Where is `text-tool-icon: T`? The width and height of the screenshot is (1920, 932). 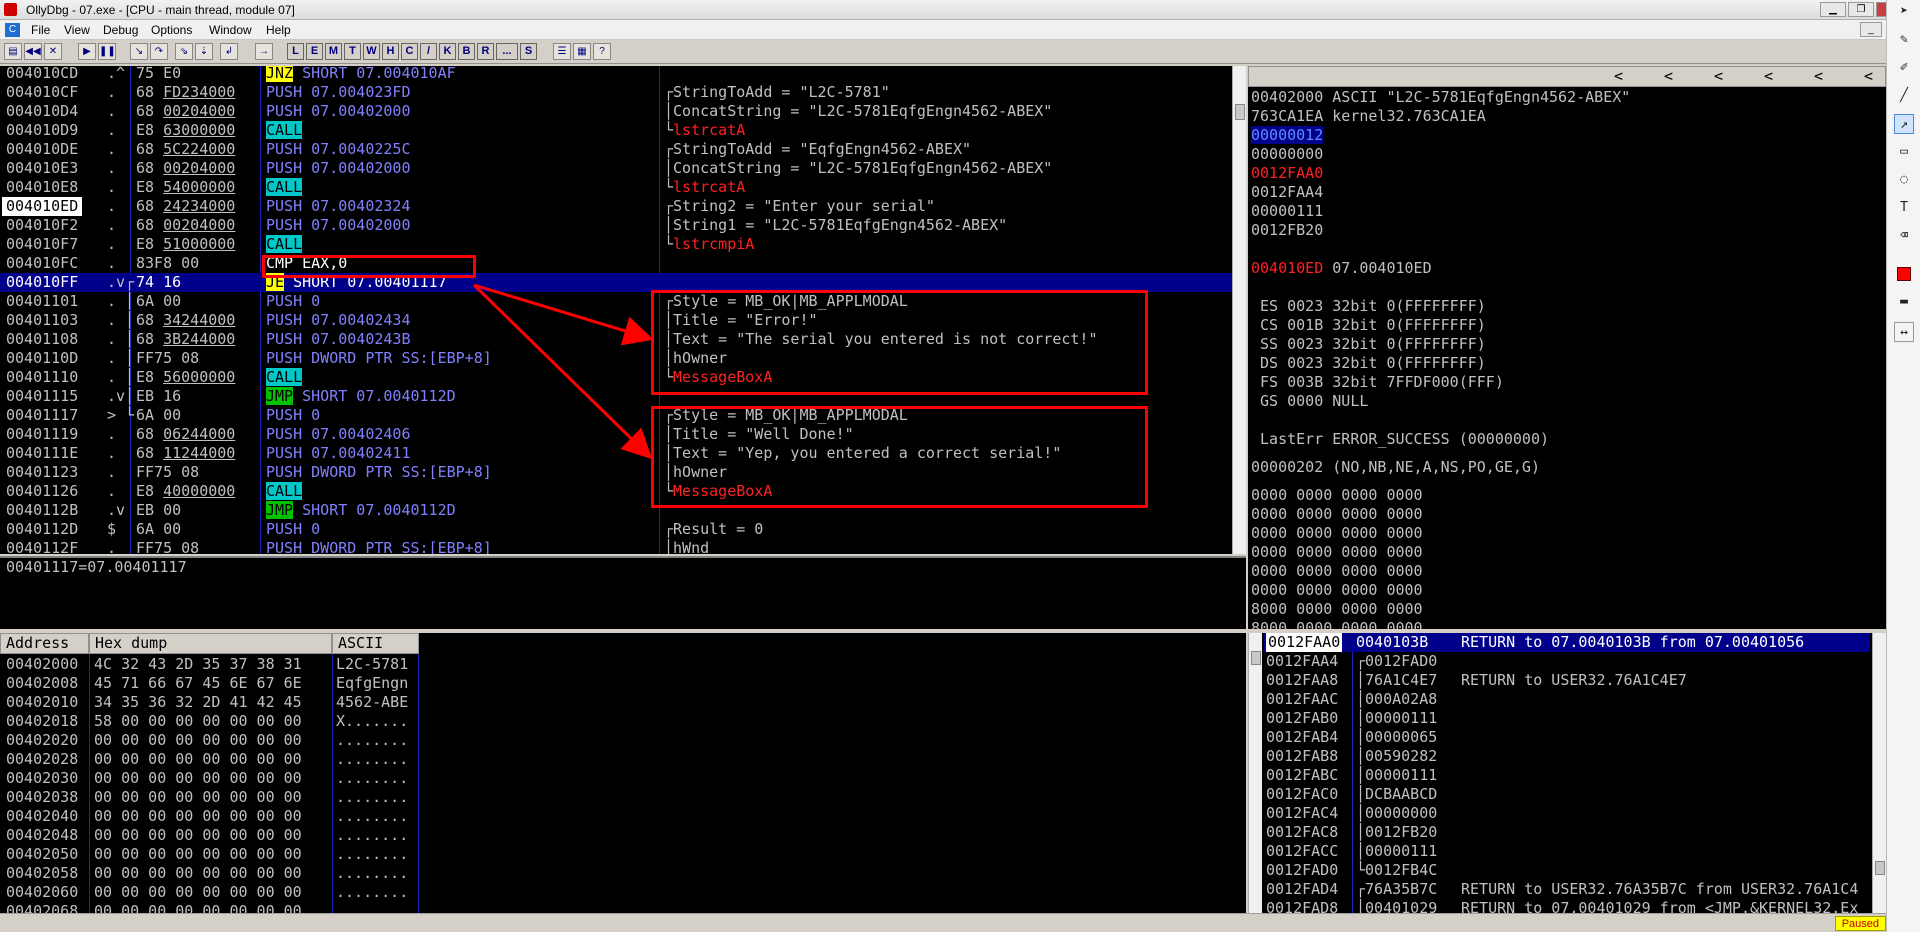
text-tool-icon: T is located at coordinates (1904, 208).